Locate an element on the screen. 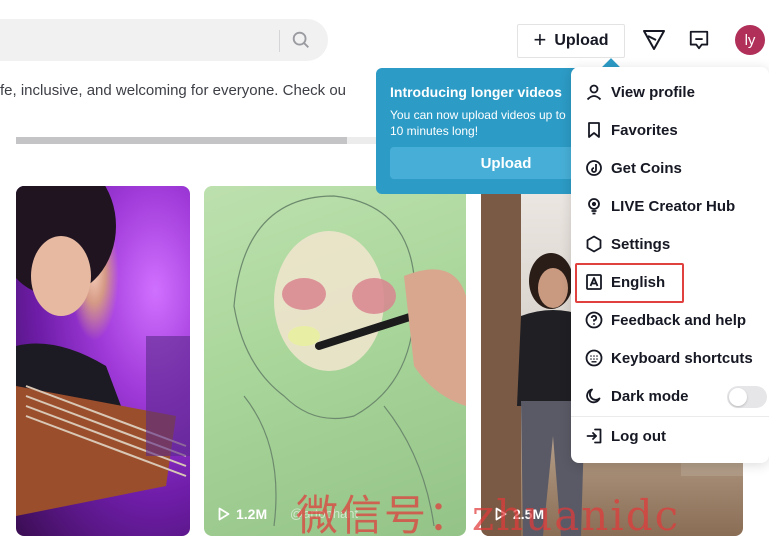 The width and height of the screenshot is (769, 549). avatar: ly is located at coordinates (750, 40).